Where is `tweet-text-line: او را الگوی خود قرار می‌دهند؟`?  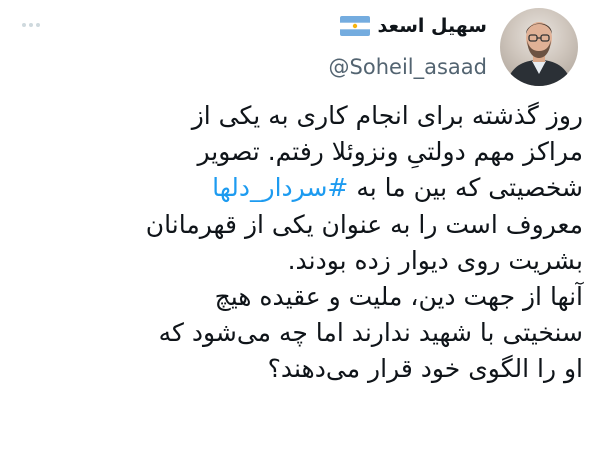
tweet-text-line: او را الگوی خود قرار می‌دهند؟ is located at coordinates (425, 369).